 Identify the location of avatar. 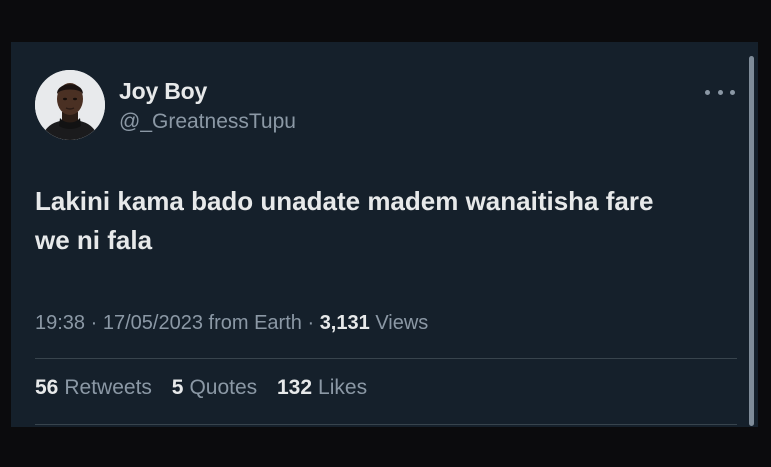
(70, 105).